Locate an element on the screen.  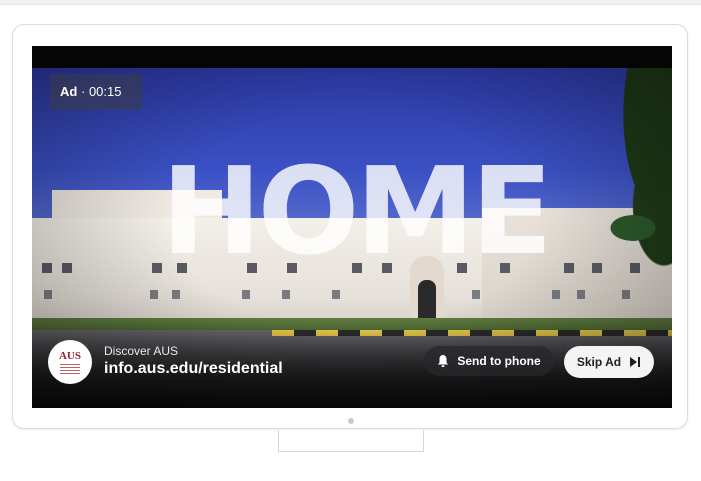
skip-ad-label: Skip Ad is located at coordinates (599, 362).